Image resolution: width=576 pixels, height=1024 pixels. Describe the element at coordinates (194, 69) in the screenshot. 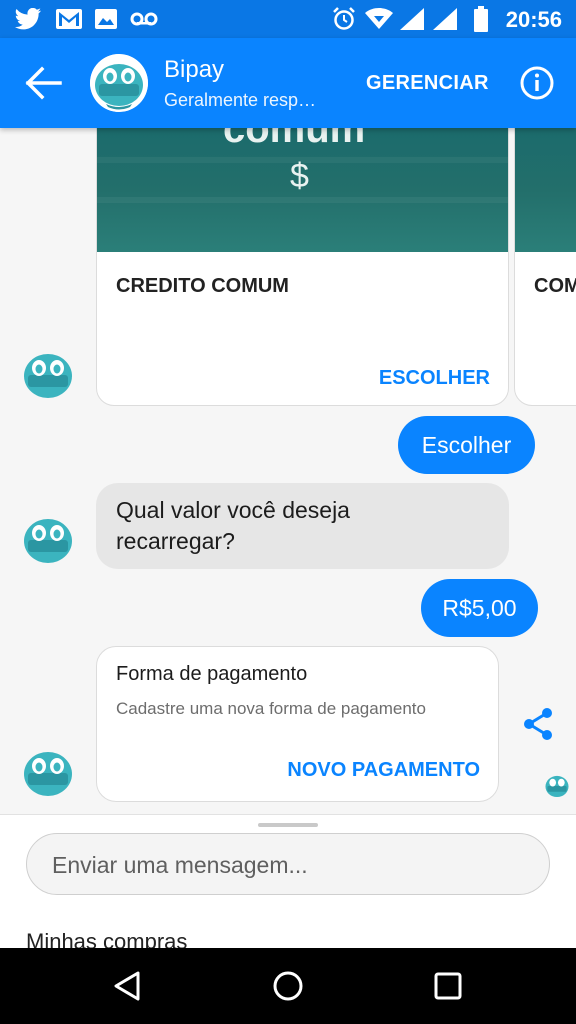

I see `chat-title: Bipay` at that location.